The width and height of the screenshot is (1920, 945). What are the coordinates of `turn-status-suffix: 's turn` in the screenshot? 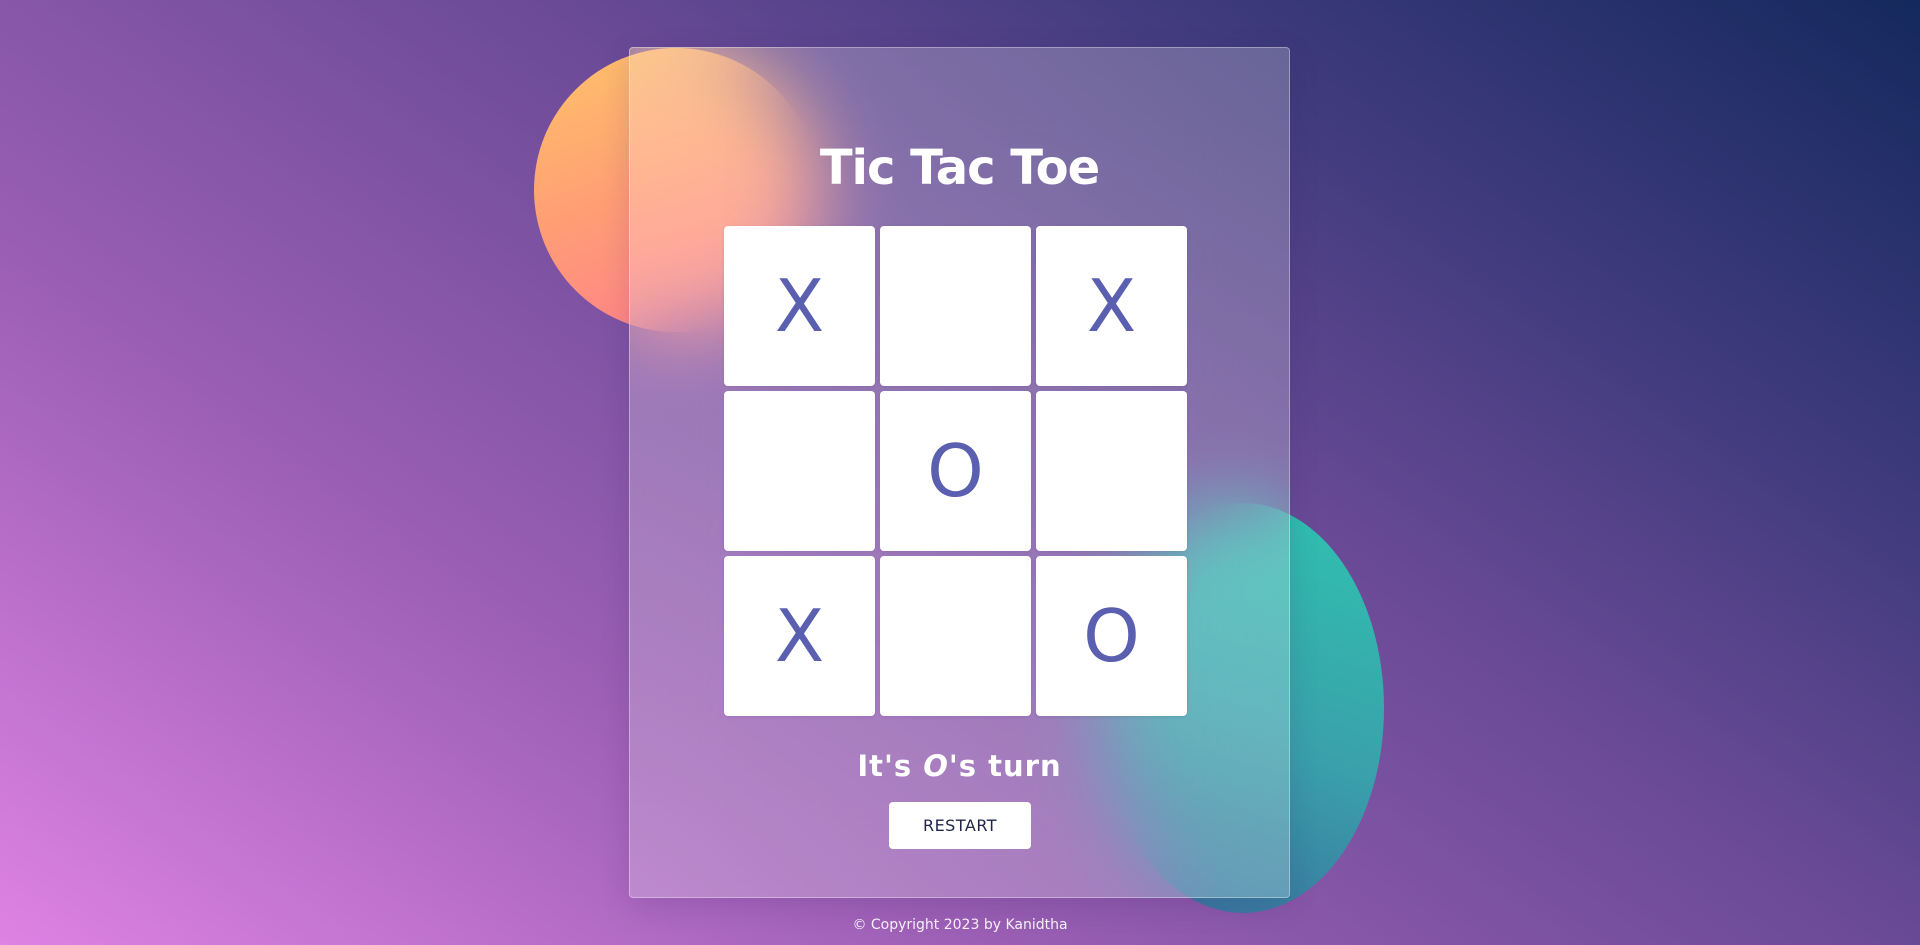 It's located at (1005, 766).